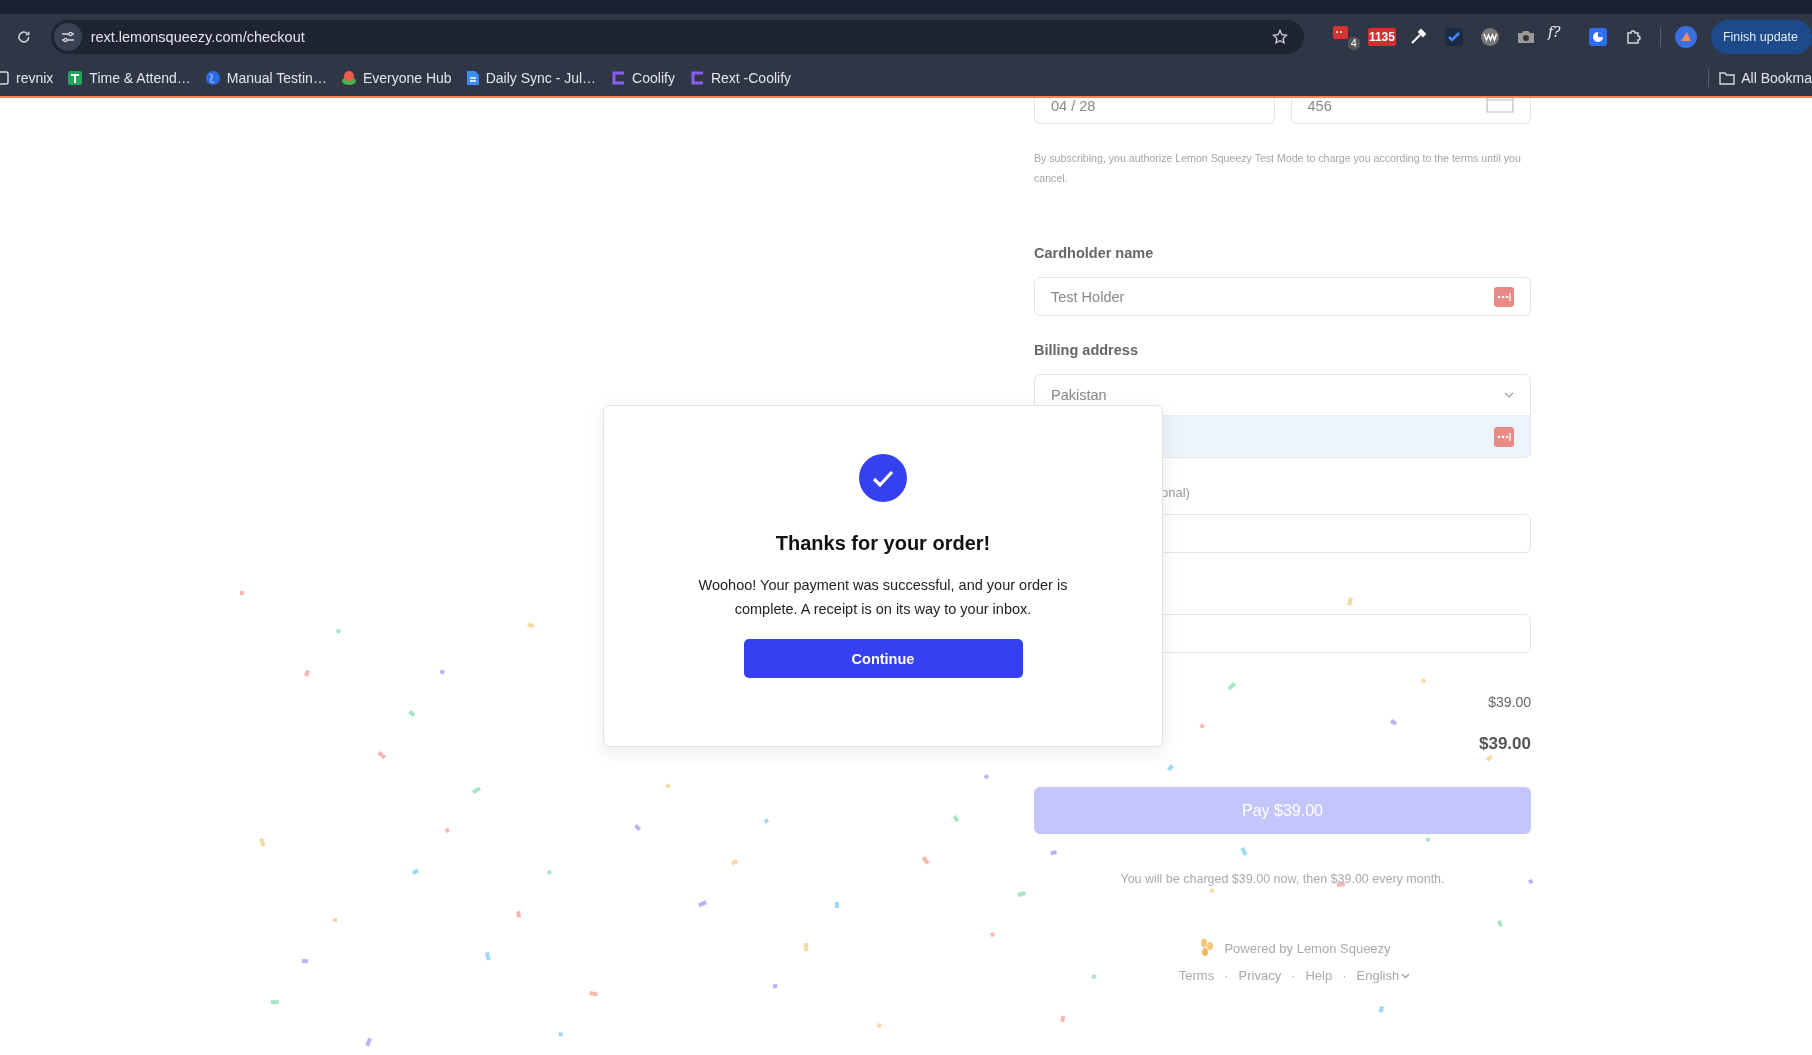 The height and width of the screenshot is (1055, 1812). I want to click on dialog-message: Woohoo! Your payment was successful, and your order is complete. A receipt is on its way to your inbox., so click(883, 597).